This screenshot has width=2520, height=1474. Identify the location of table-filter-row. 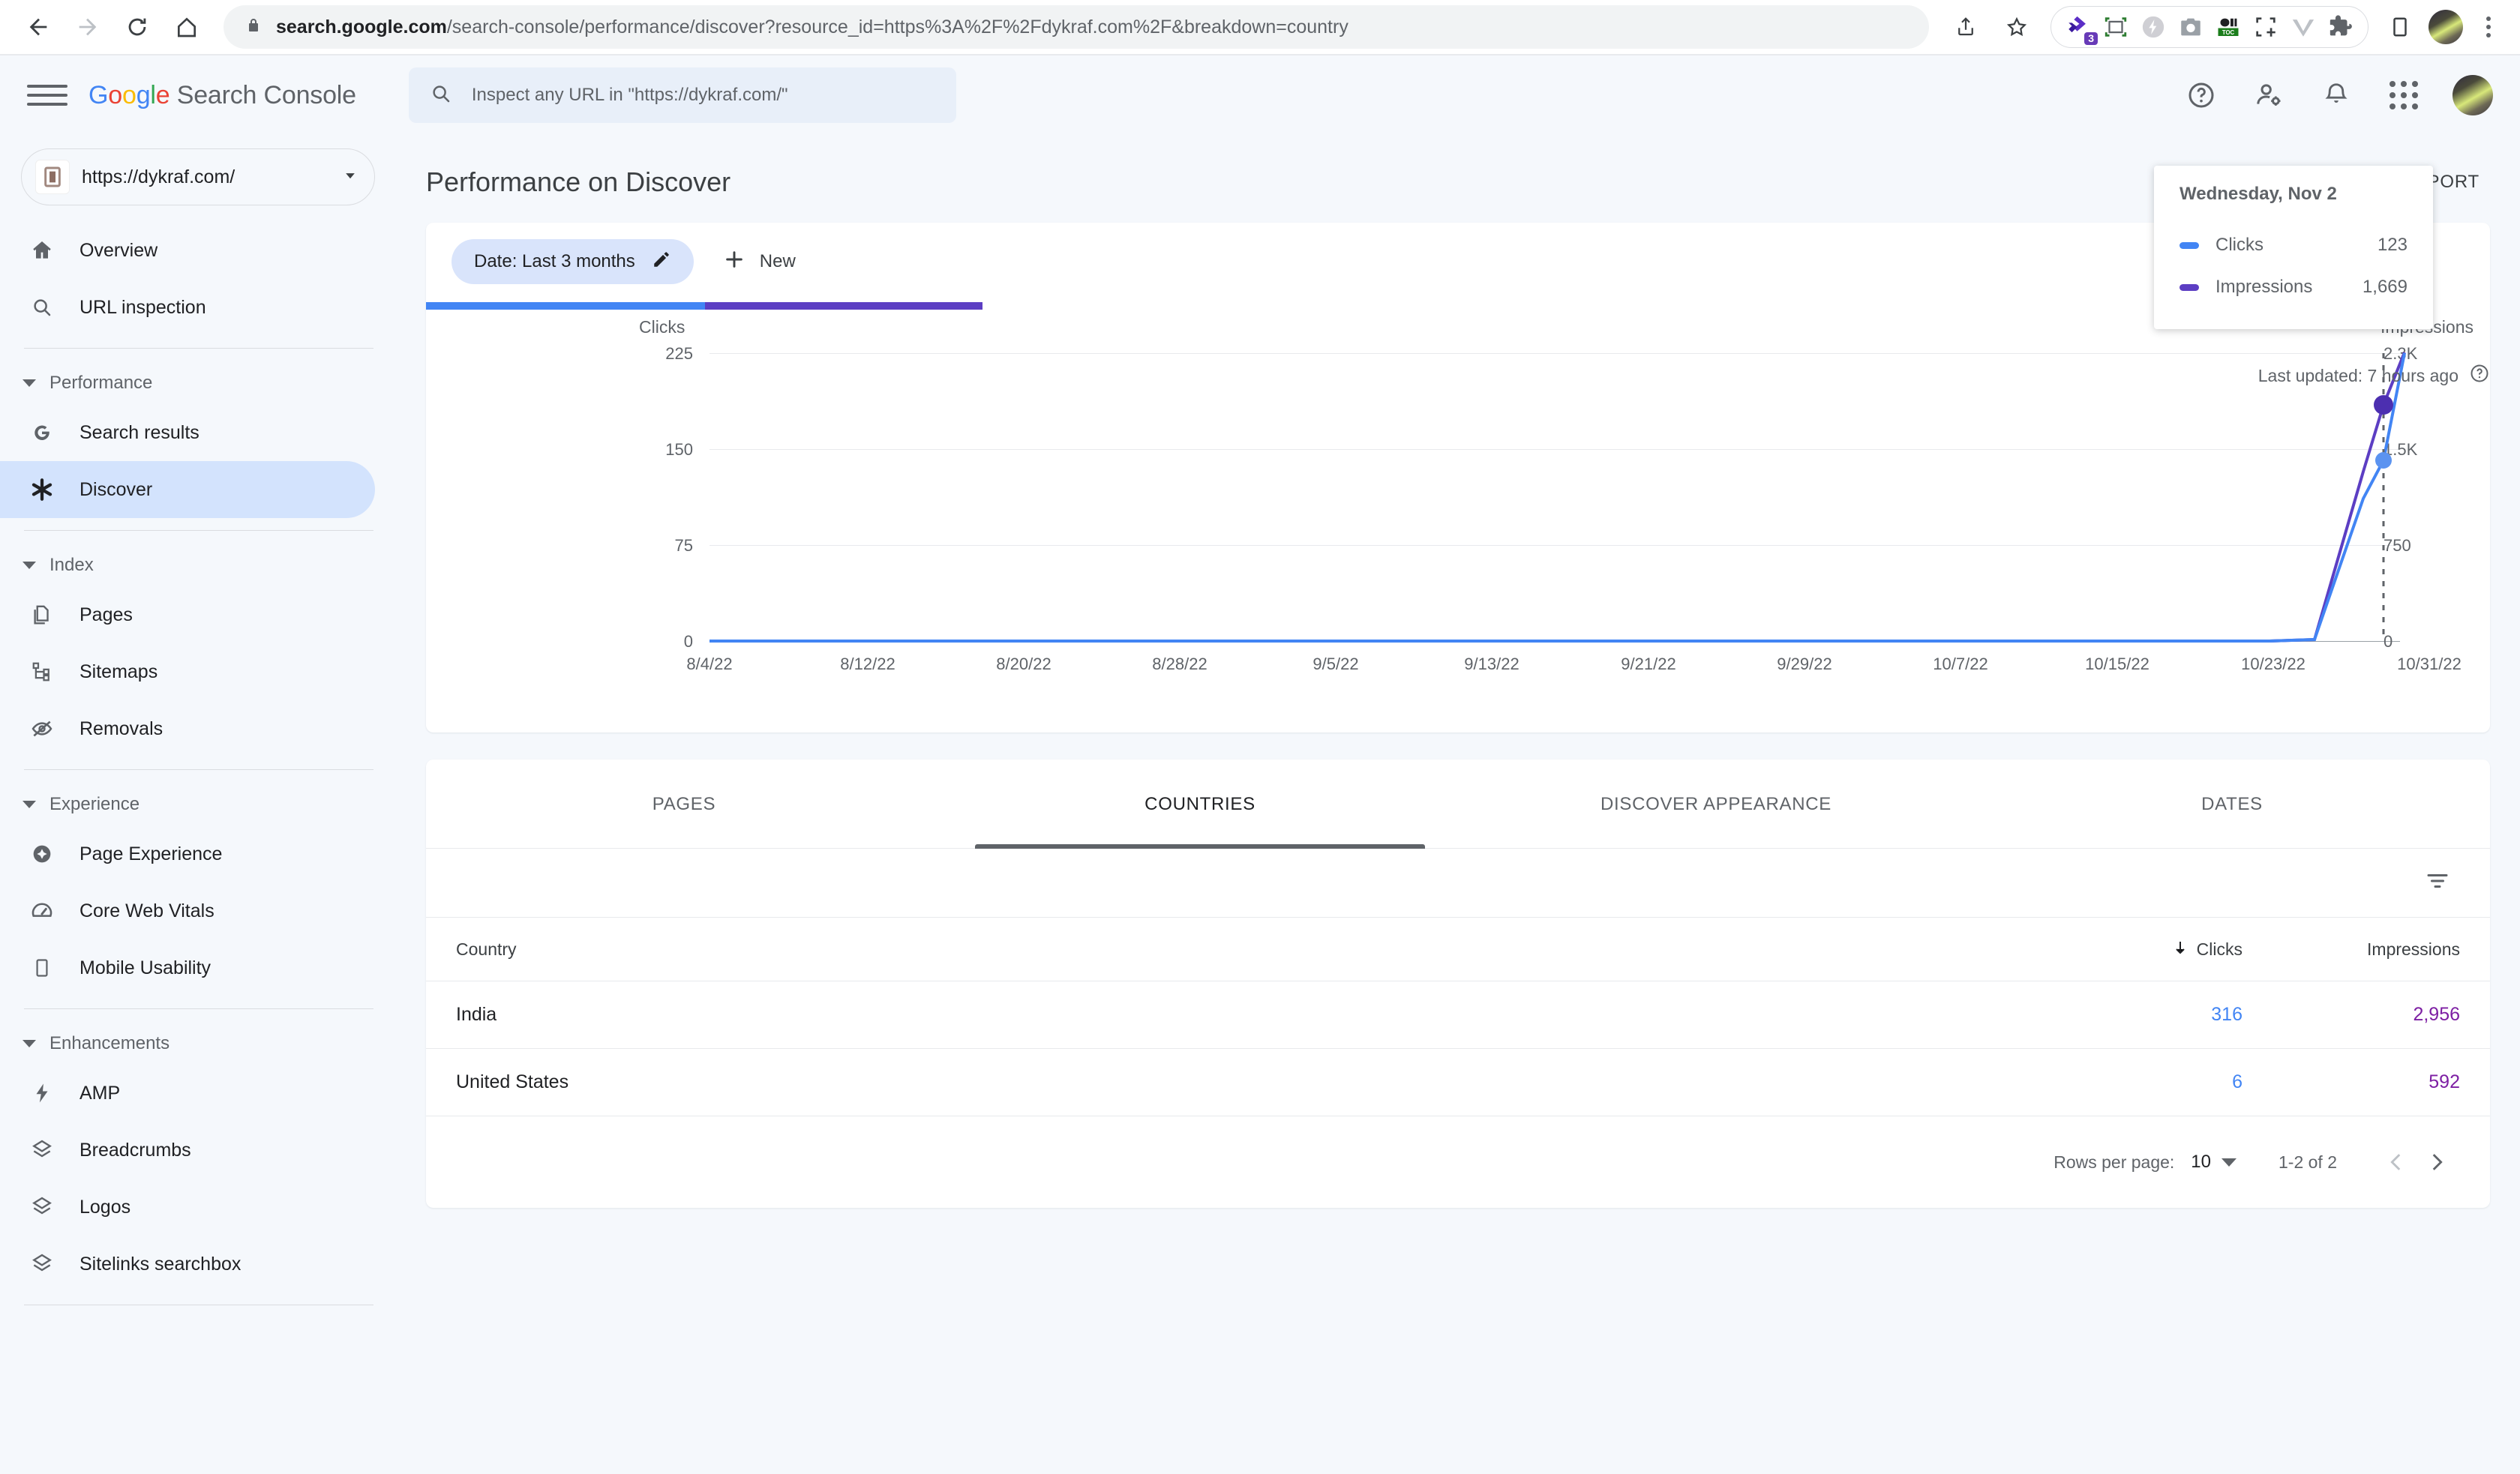
(1458, 883).